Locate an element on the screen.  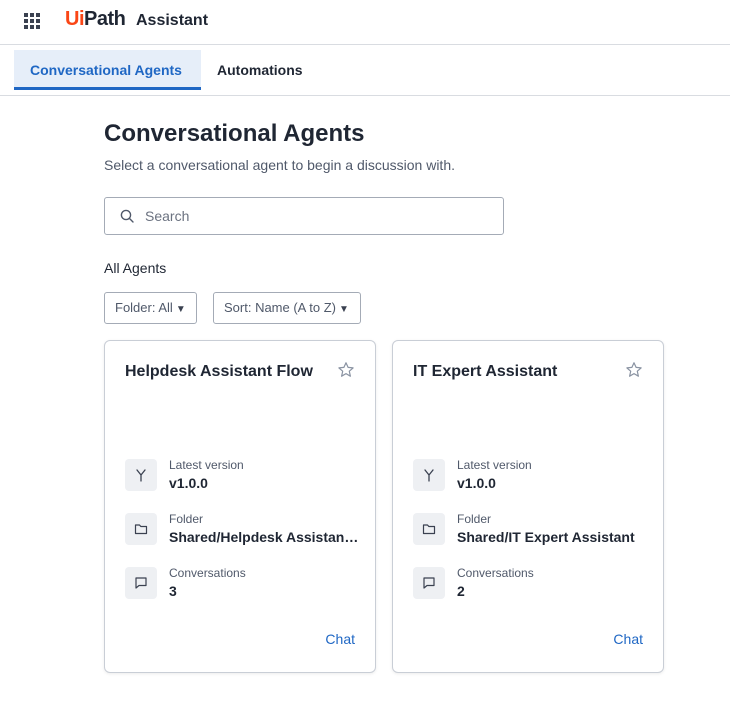
folder: Folder Shared/IT Expert Assistant is located at coordinates (533, 531).